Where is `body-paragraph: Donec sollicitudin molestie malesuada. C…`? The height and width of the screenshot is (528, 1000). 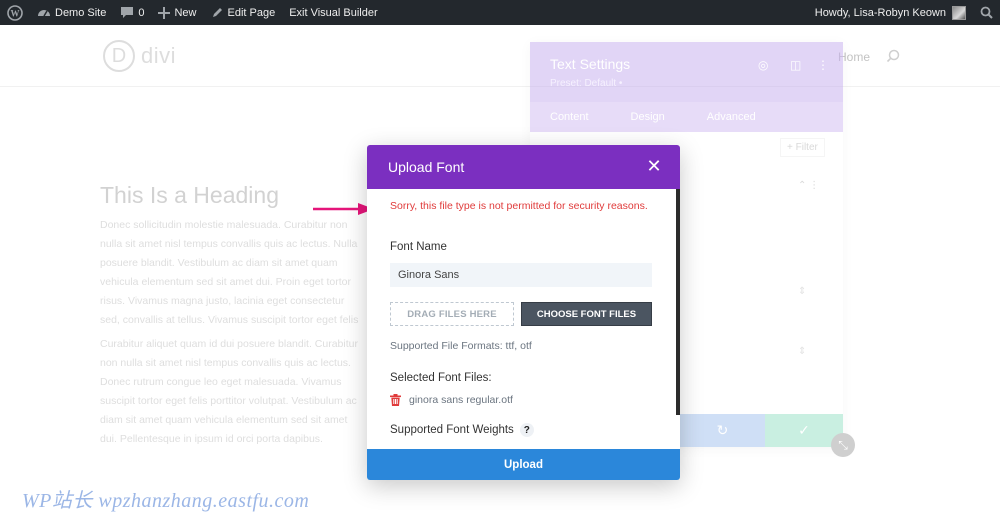
body-paragraph: Donec sollicitudin molestie malesuada. C… is located at coordinates (229, 272).